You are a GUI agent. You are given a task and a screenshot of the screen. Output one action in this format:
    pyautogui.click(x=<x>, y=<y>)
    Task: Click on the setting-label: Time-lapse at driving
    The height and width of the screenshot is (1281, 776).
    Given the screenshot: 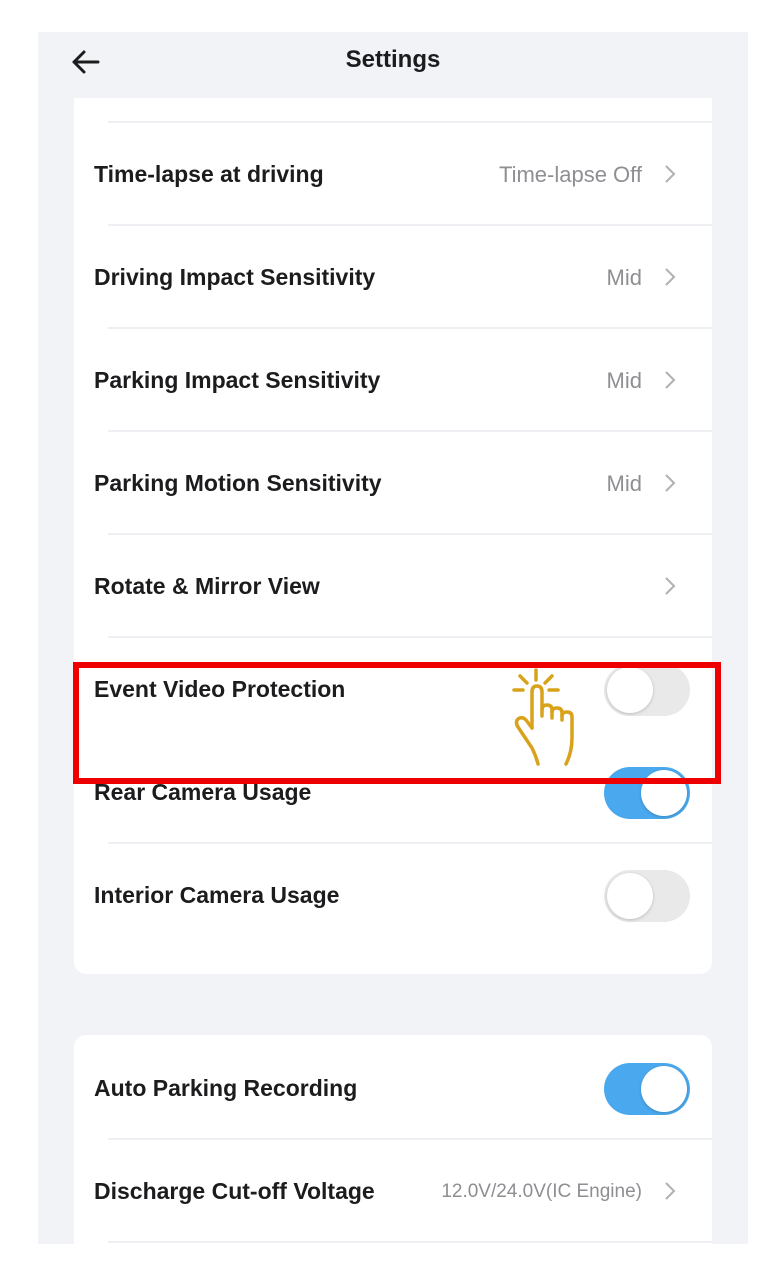 What is the action you would take?
    pyautogui.click(x=209, y=174)
    